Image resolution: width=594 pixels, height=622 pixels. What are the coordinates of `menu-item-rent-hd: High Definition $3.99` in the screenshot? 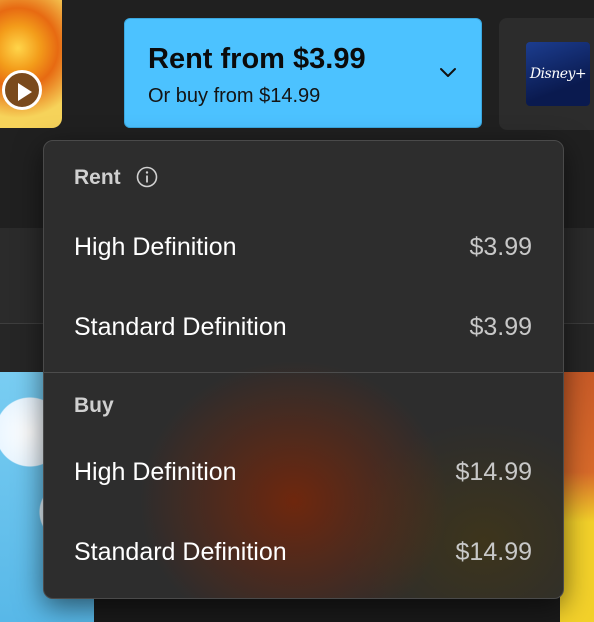 It's located at (303, 251).